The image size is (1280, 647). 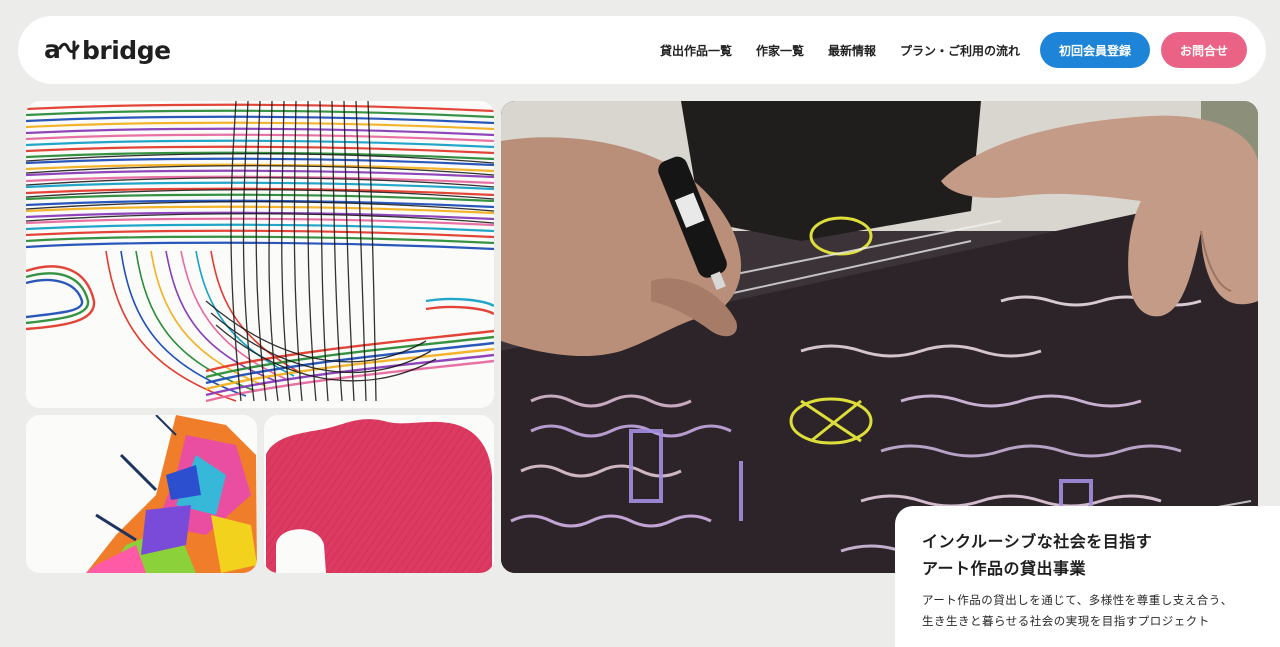 What do you see at coordinates (696, 50) in the screenshot?
I see `nav-item-works: 貸出作品一覧` at bounding box center [696, 50].